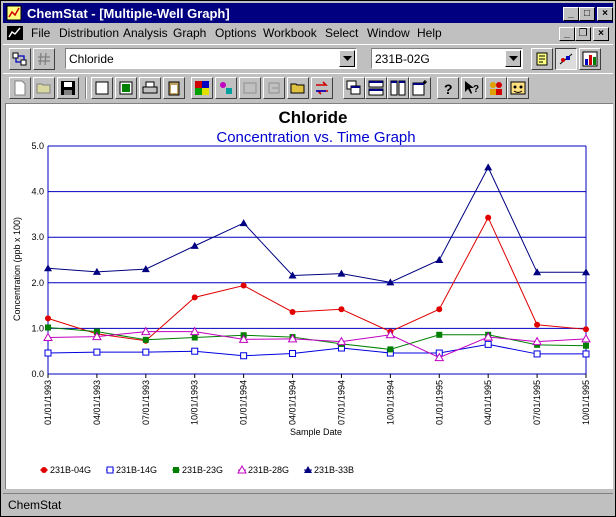 Image resolution: width=616 pixels, height=517 pixels. What do you see at coordinates (290, 33) in the screenshot?
I see `menu-workbook: Workbook` at bounding box center [290, 33].